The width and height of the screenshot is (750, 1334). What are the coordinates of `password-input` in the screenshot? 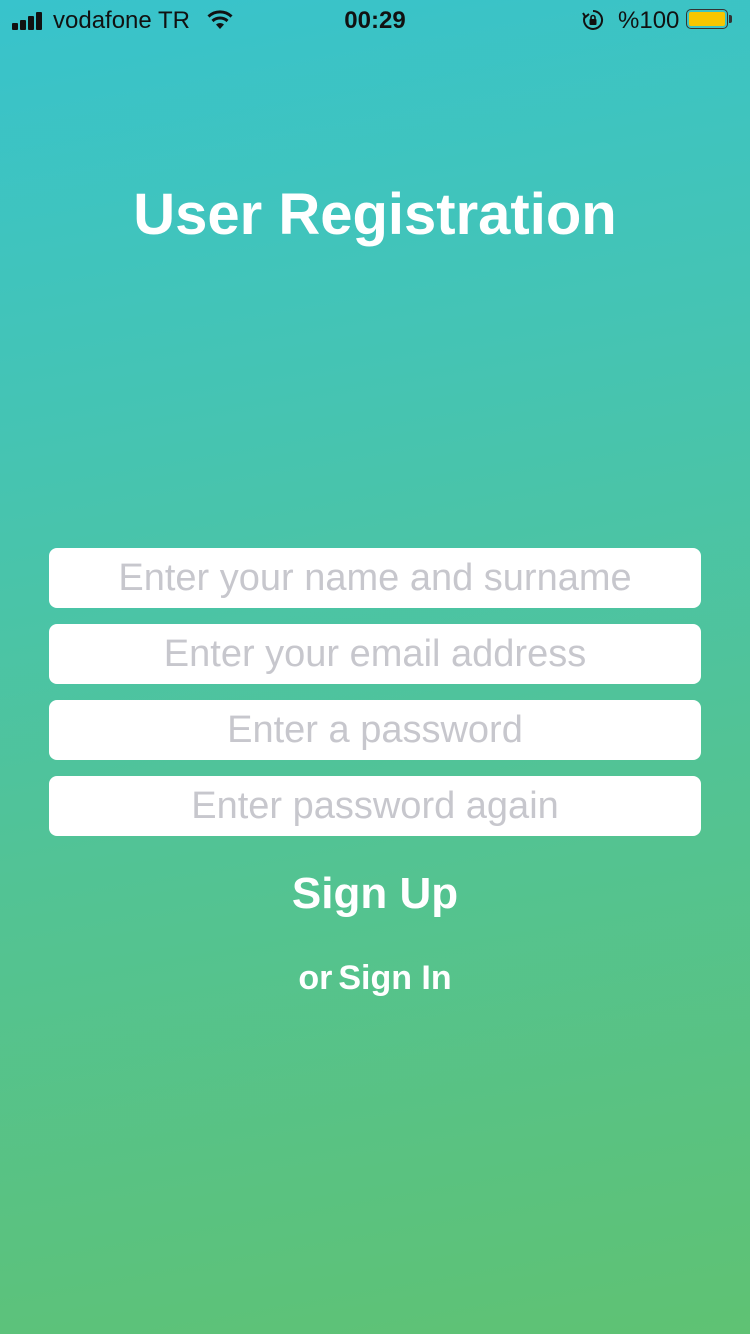 It's located at (375, 730).